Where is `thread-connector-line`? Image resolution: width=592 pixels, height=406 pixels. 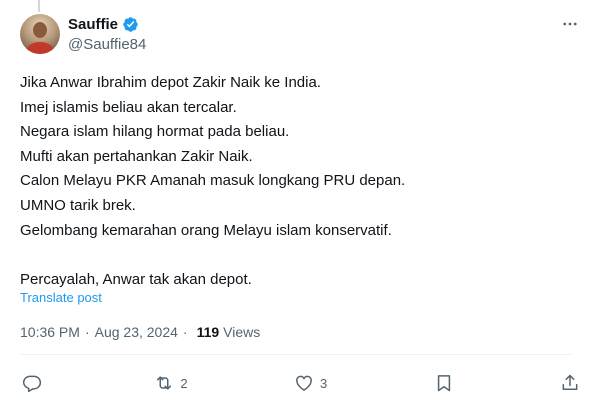
thread-connector-line is located at coordinates (39, 6).